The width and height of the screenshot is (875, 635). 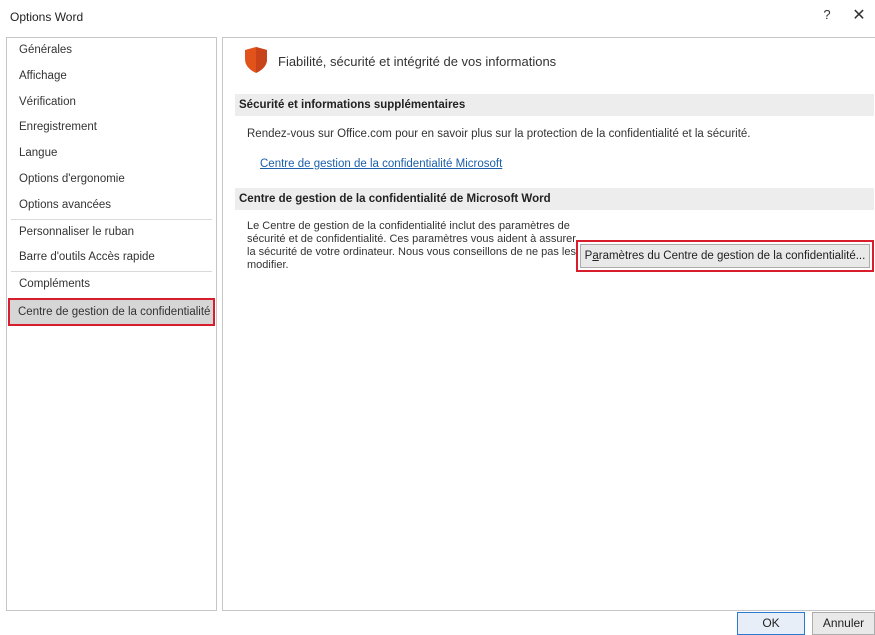 What do you see at coordinates (111, 77) in the screenshot?
I see `sidebar-item-affichage: Affichage` at bounding box center [111, 77].